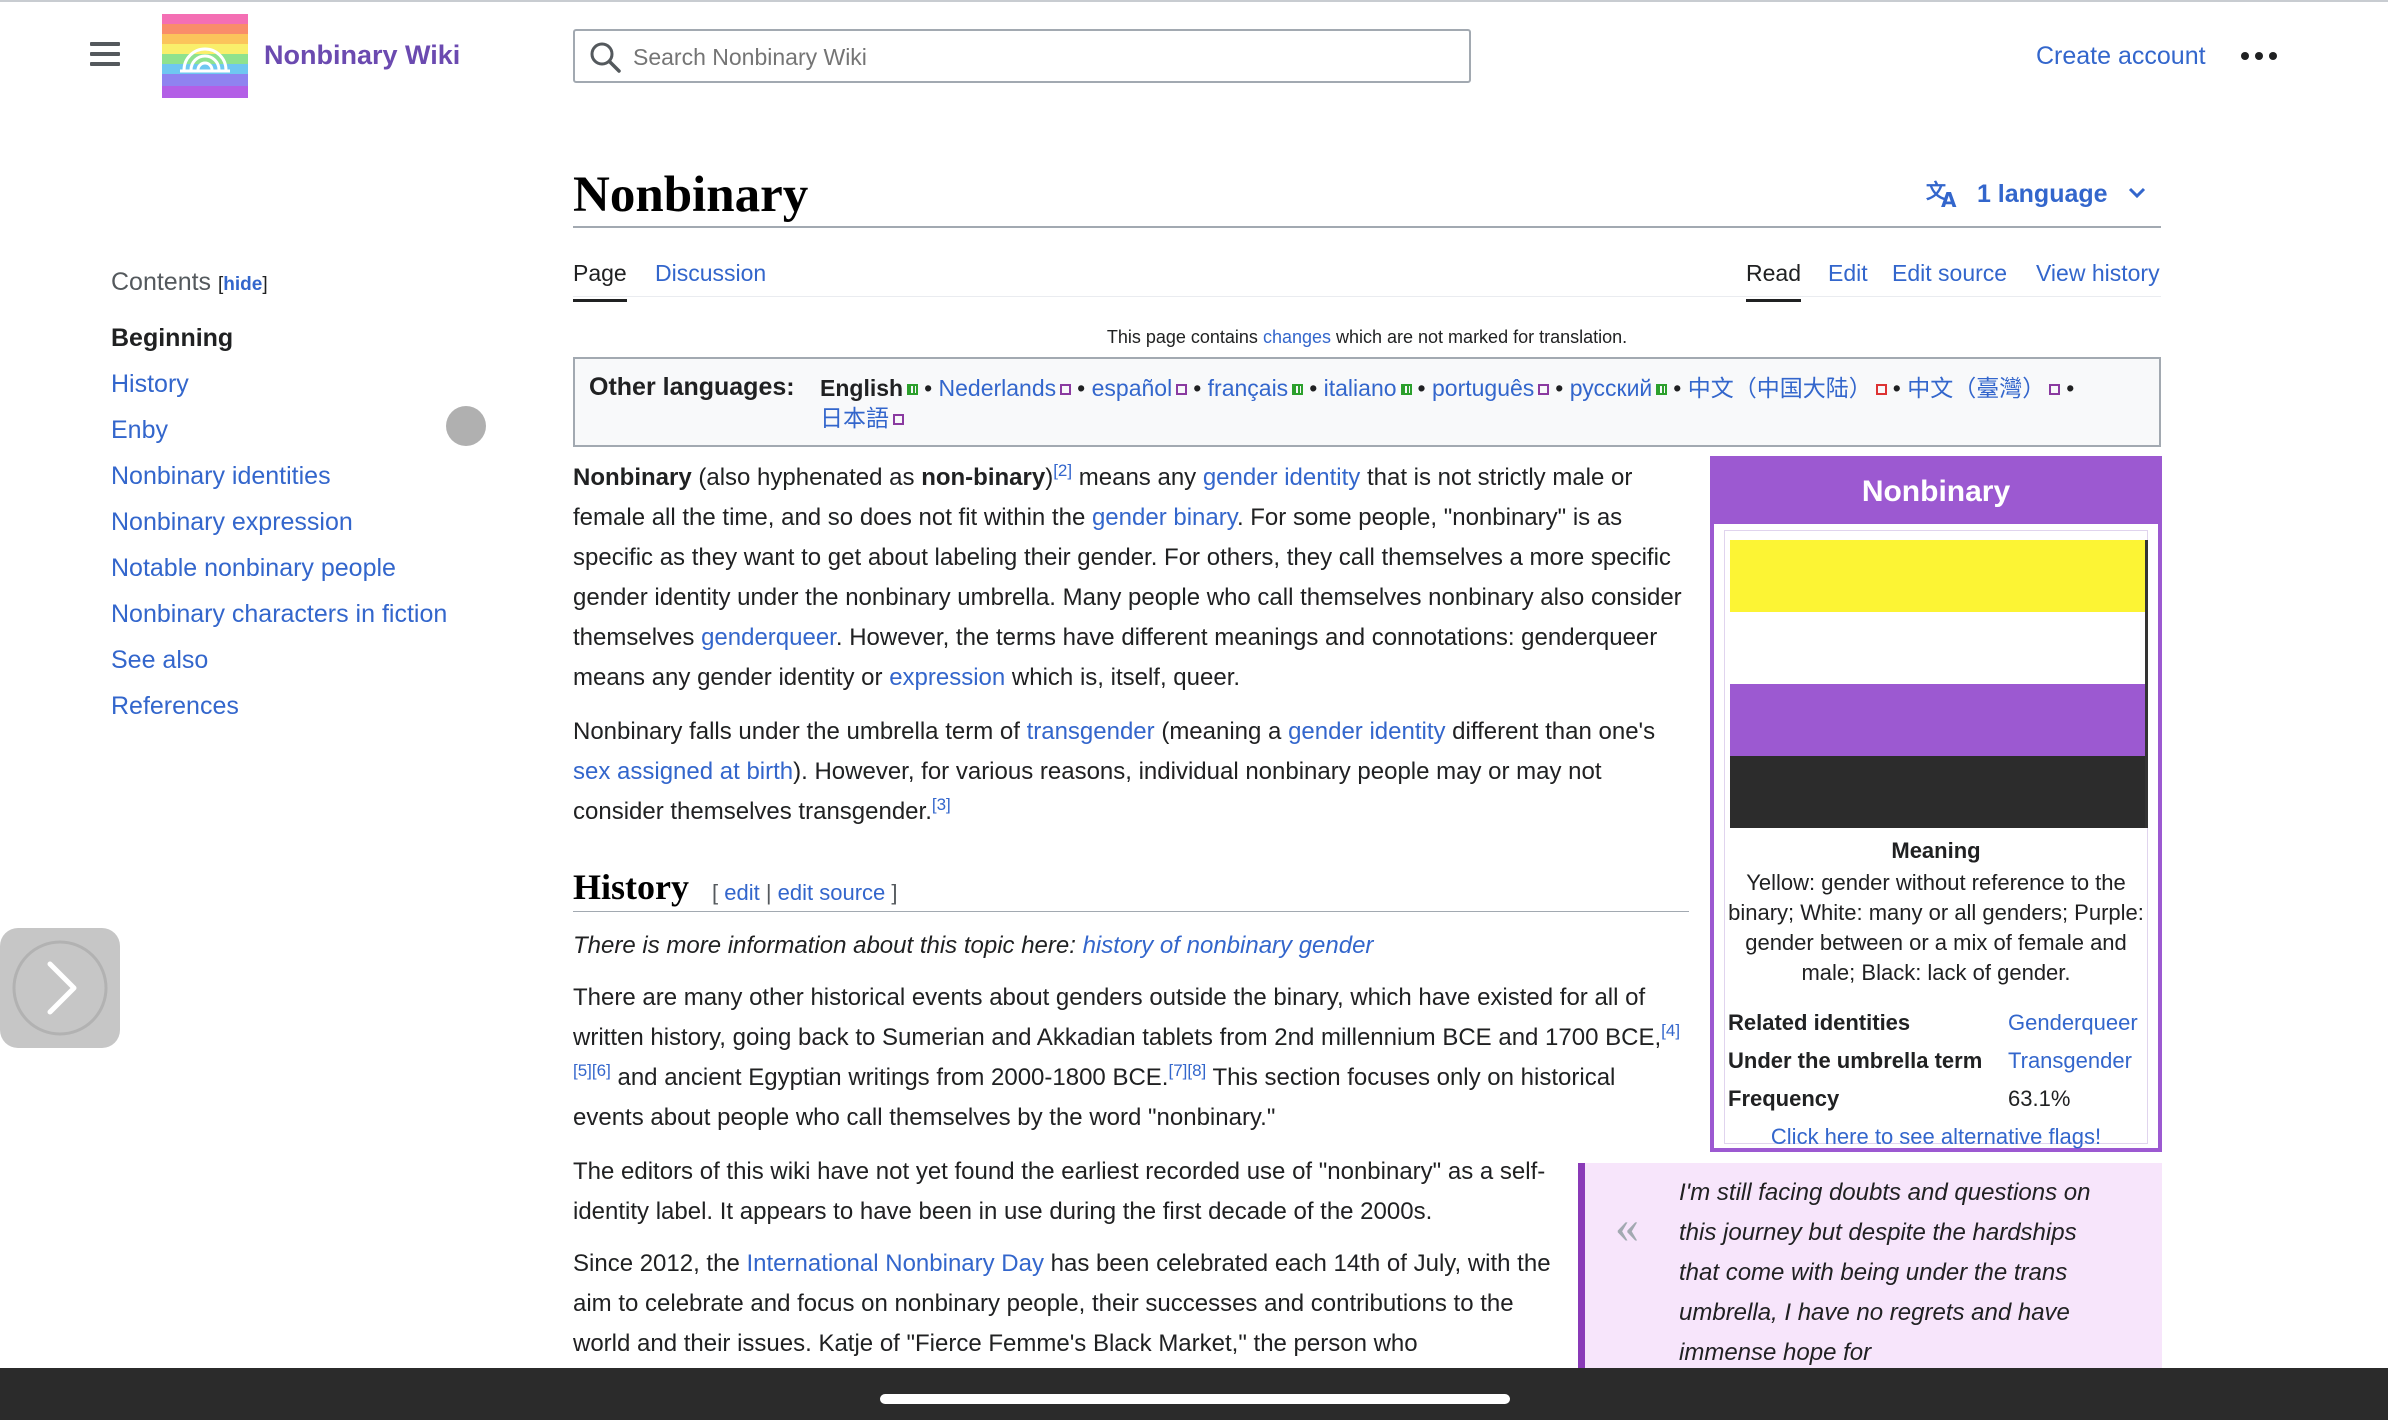  I want to click on language-chinese-taiwan: 中文（臺灣）, so click(1976, 388).